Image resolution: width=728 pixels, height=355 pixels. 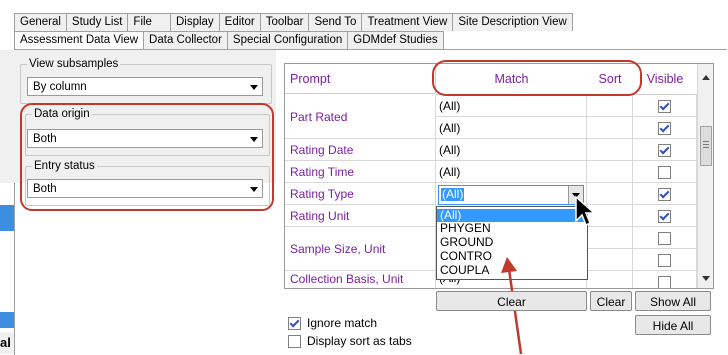 I want to click on tab-data-collector: Data Collector, so click(x=185, y=40).